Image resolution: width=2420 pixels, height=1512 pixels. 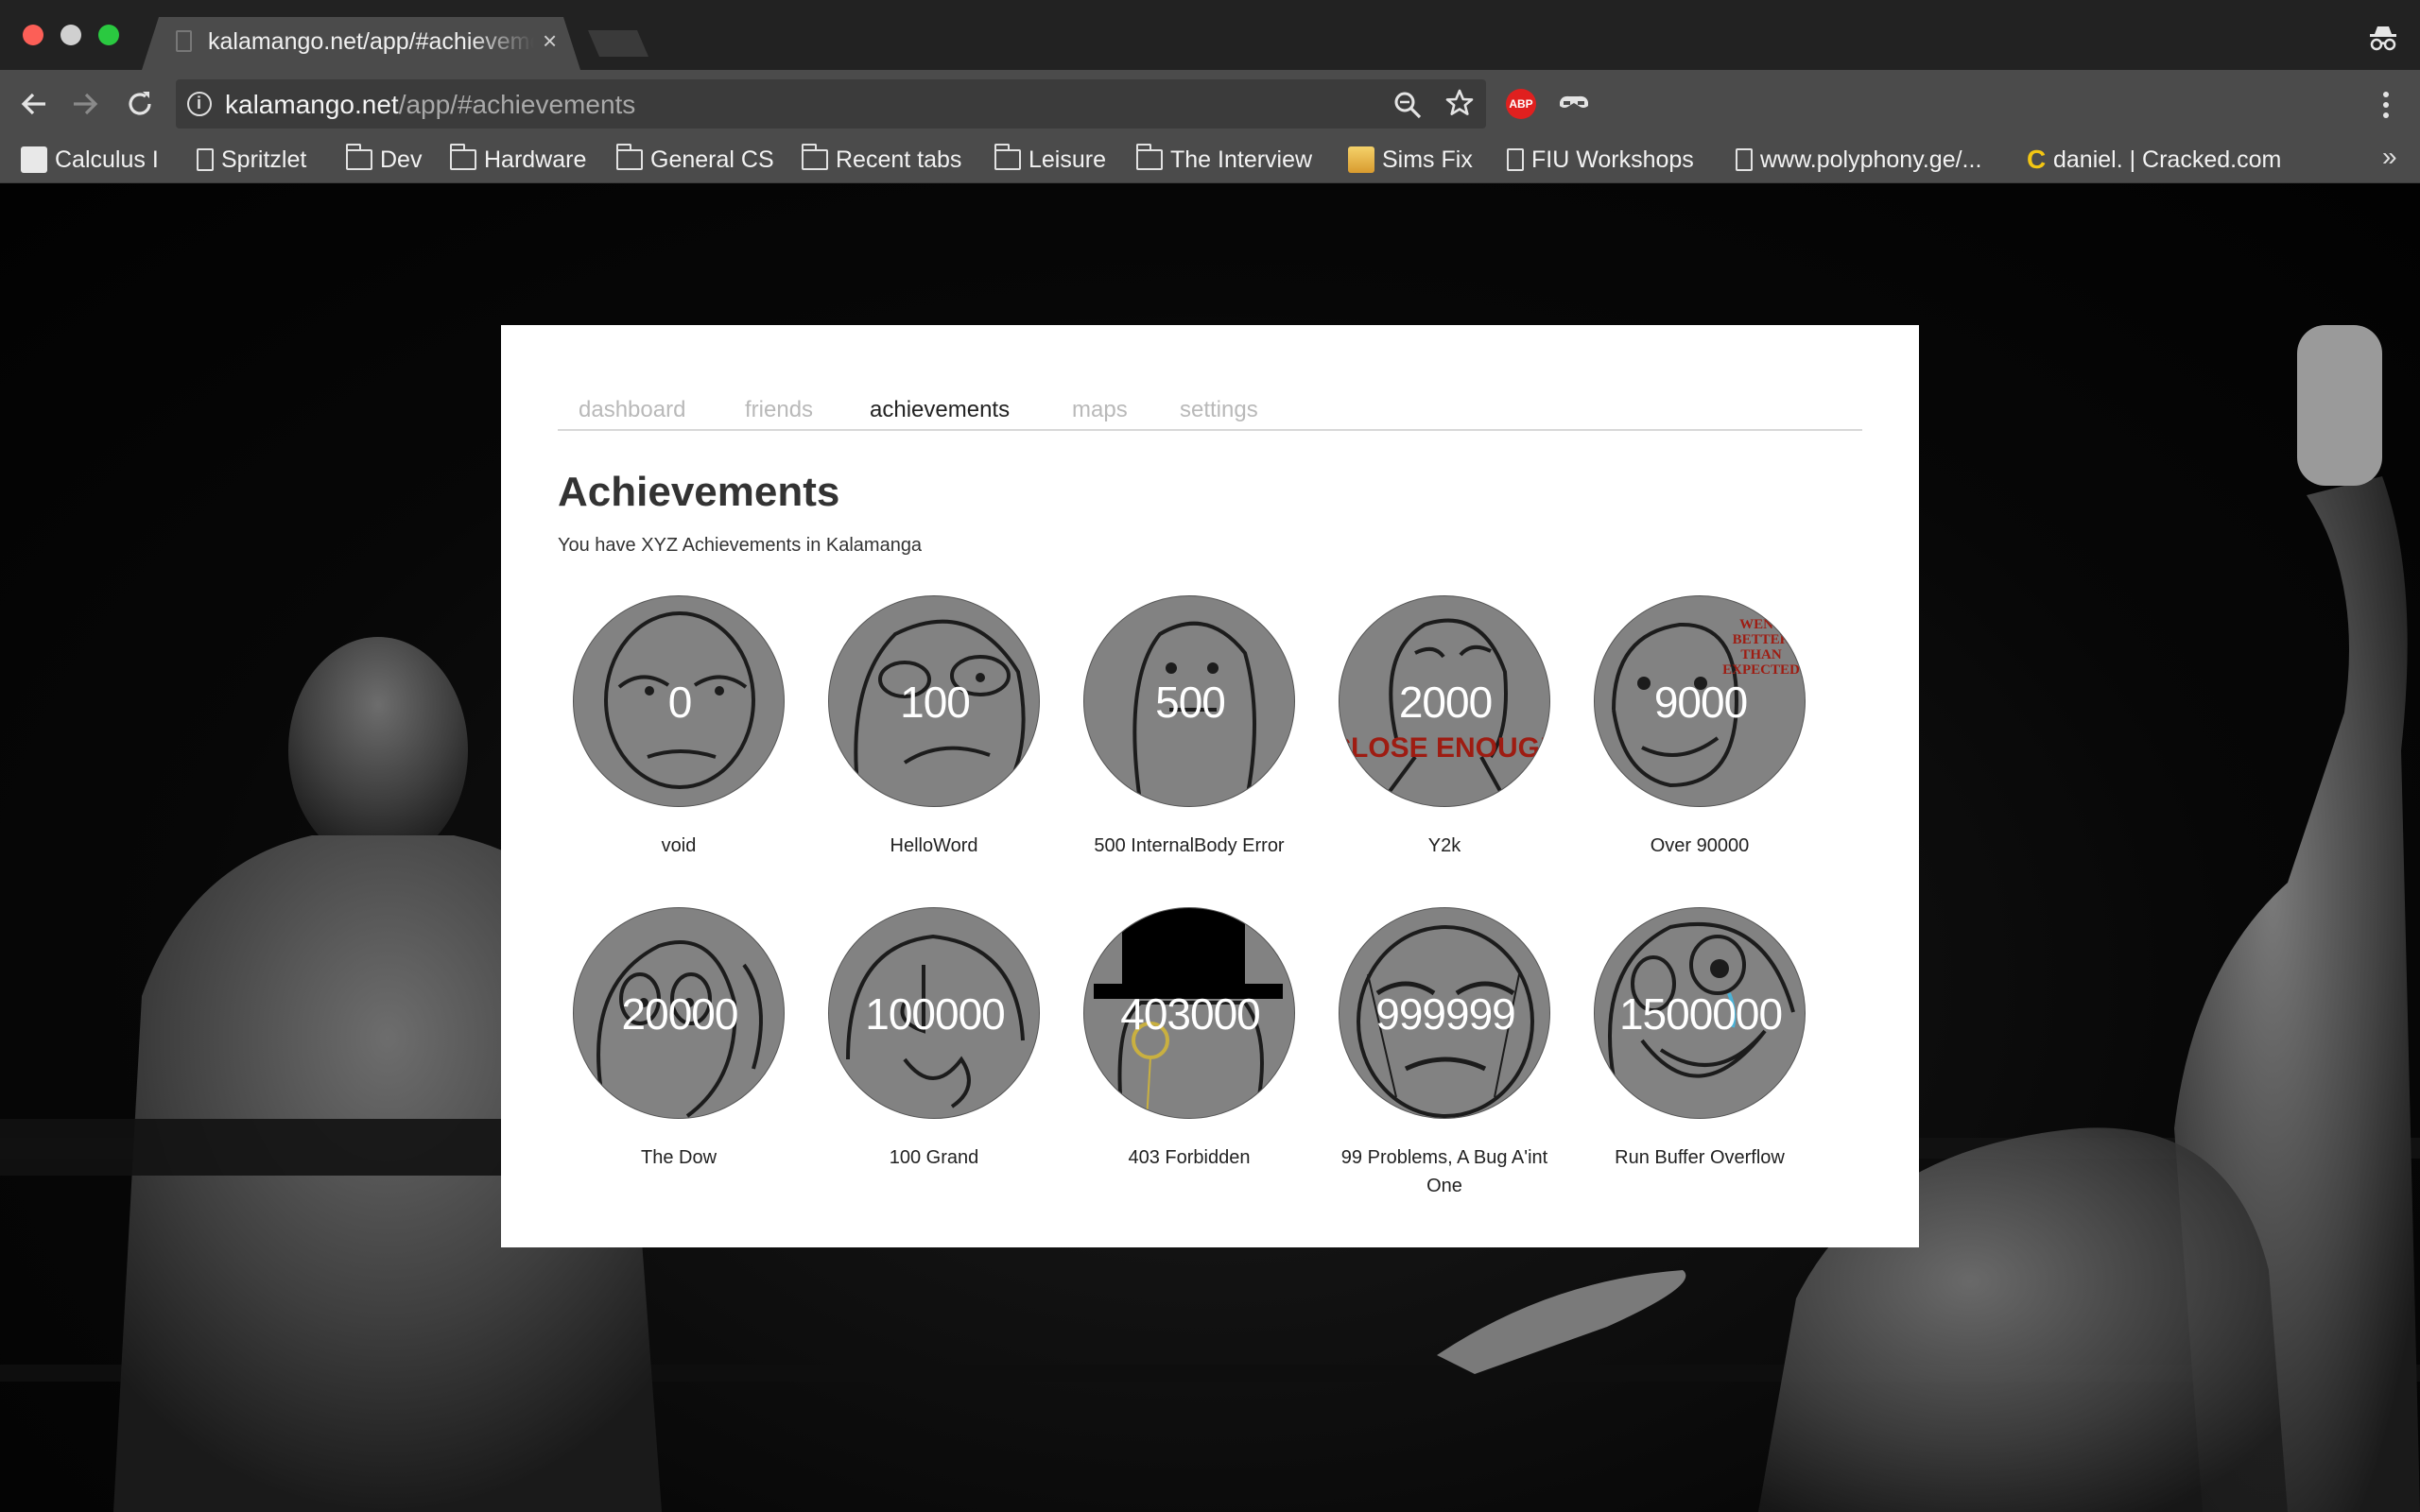 What do you see at coordinates (679, 845) in the screenshot?
I see `achievement-name: void` at bounding box center [679, 845].